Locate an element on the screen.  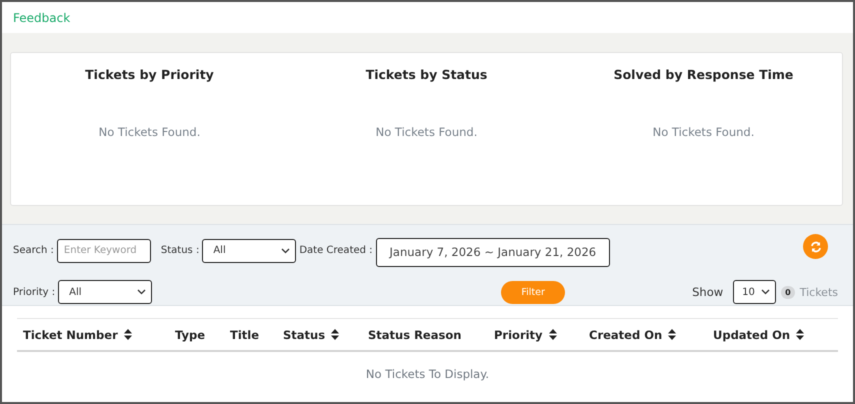
chart-title: Solved by Response Time is located at coordinates (704, 74).